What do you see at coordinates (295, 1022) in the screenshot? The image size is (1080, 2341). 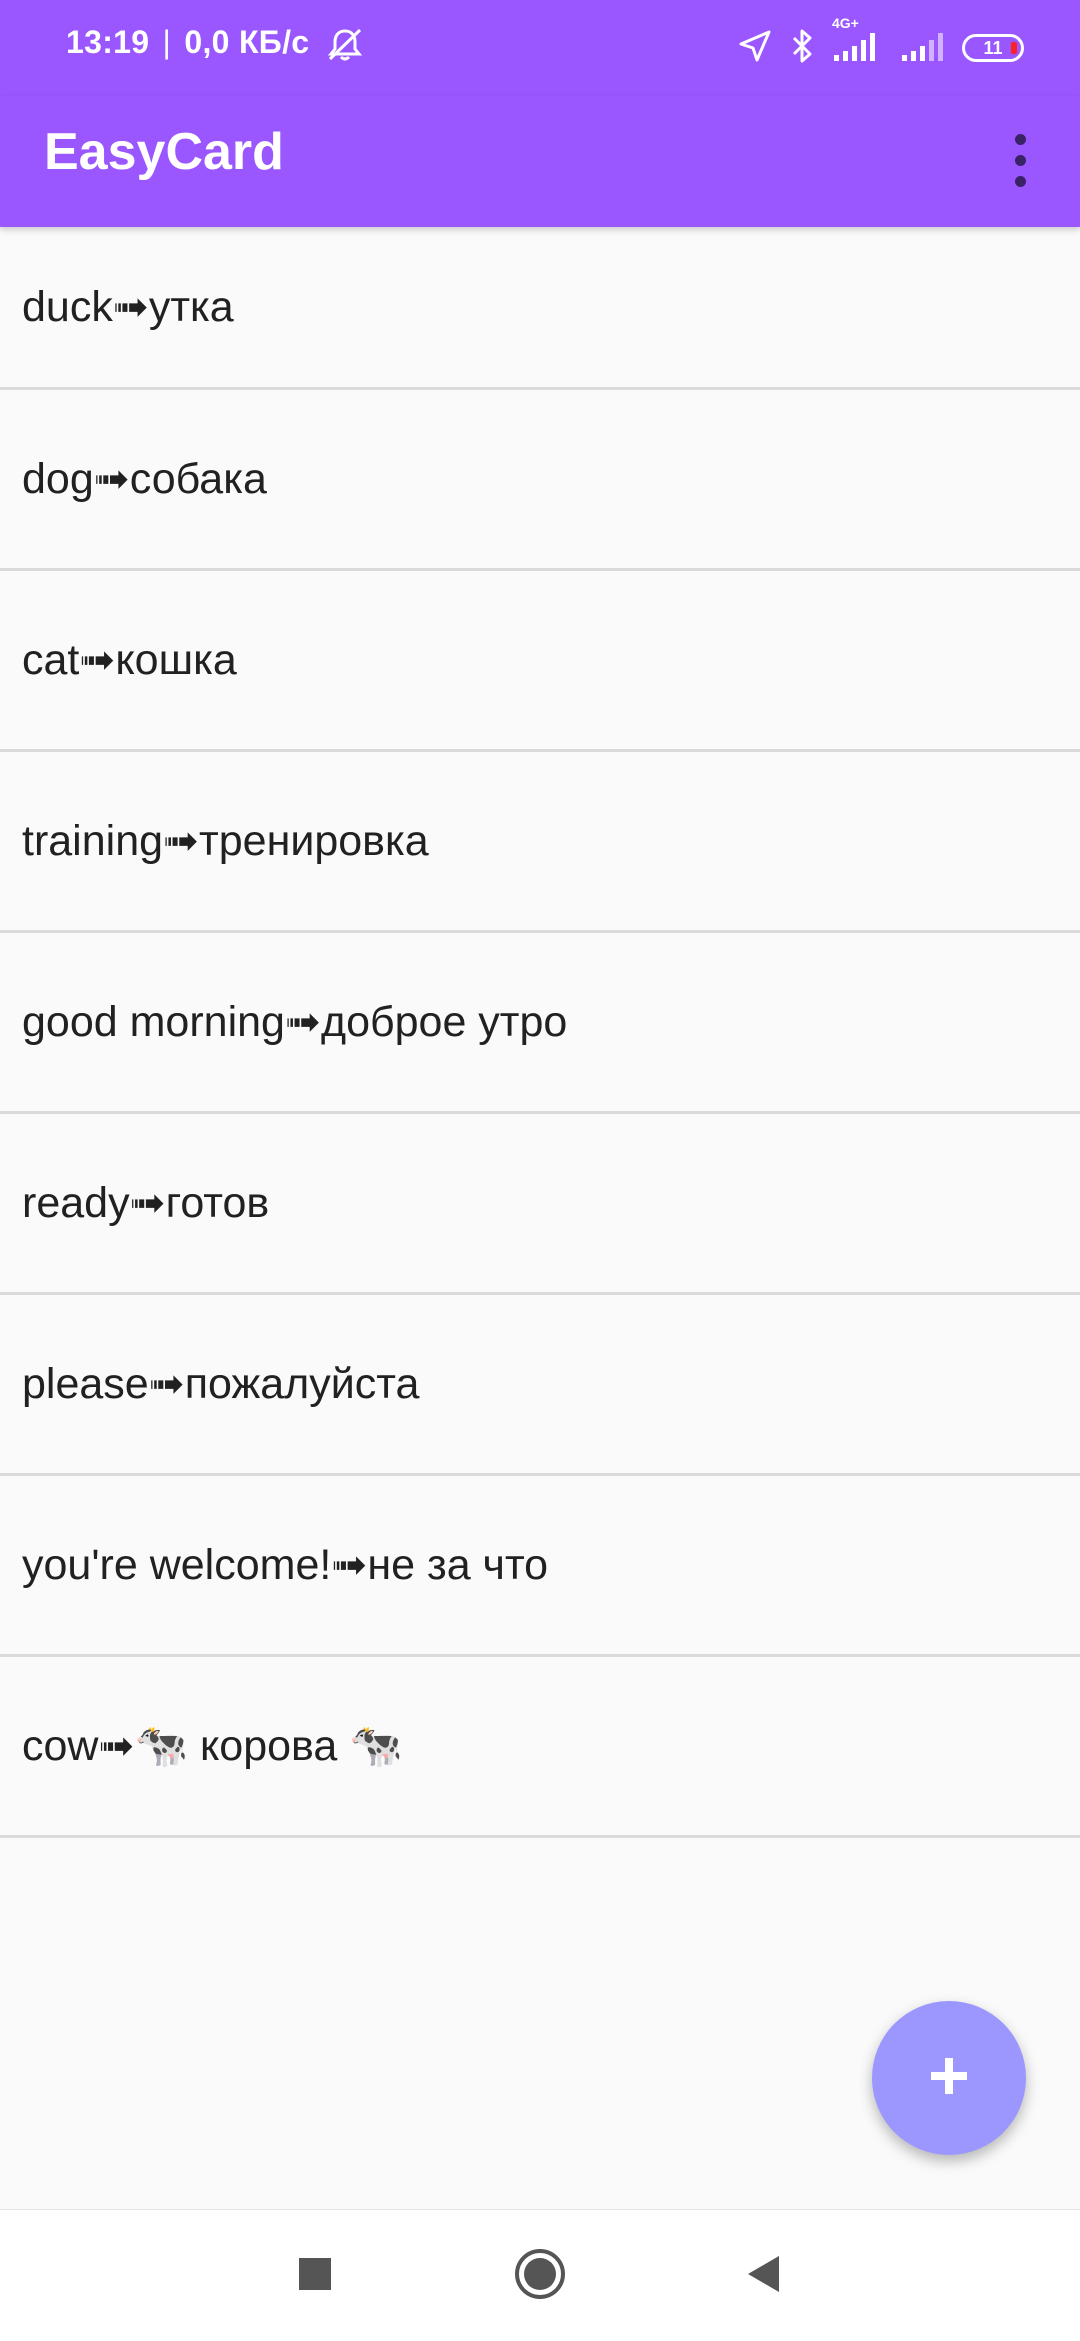 I see `card-text: good morning➟доброе утро` at bounding box center [295, 1022].